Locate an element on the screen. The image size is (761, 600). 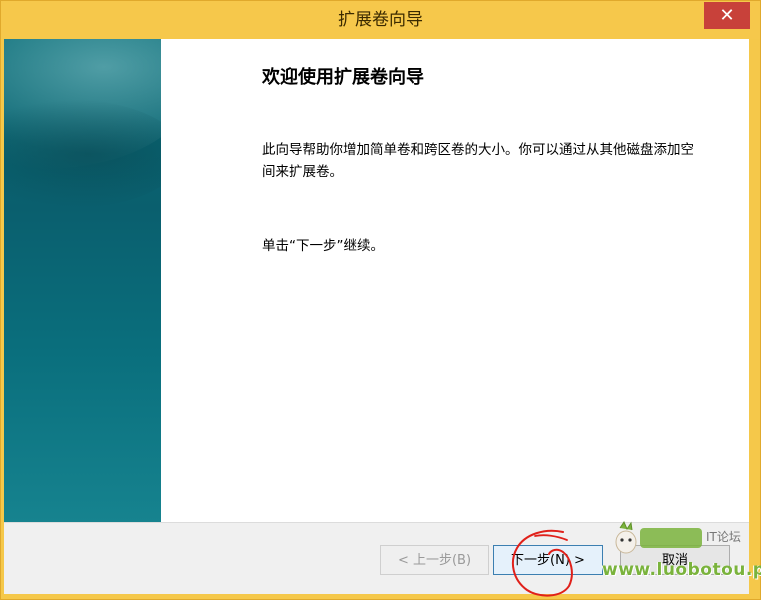
page-heading: 欢迎使用扩展卷向导 is located at coordinates (343, 77).